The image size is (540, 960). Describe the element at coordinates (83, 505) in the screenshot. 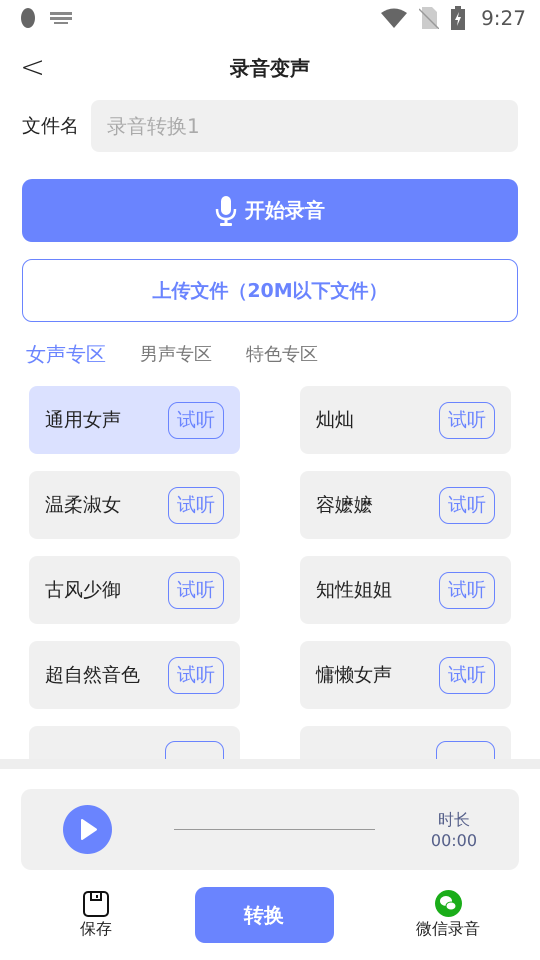

I see `voice-name: 温柔淑女` at that location.